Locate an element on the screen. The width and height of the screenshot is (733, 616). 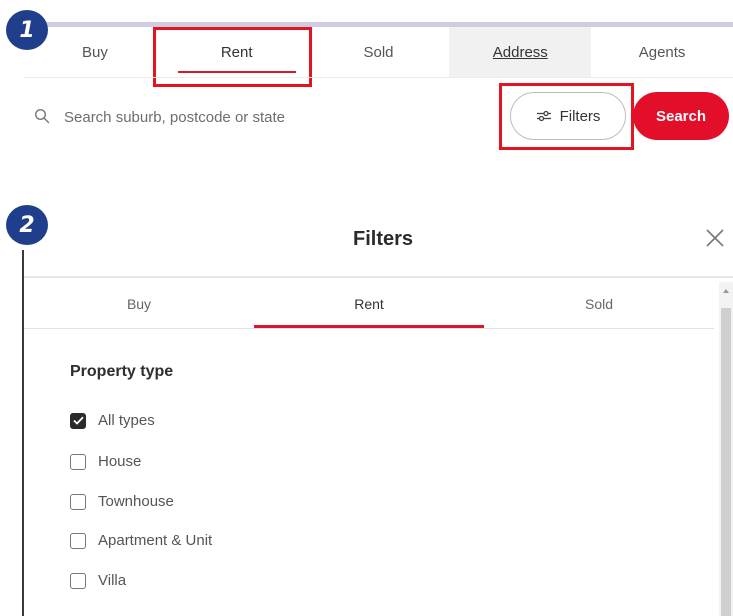
property-type-option-all: All types is located at coordinates (112, 420).